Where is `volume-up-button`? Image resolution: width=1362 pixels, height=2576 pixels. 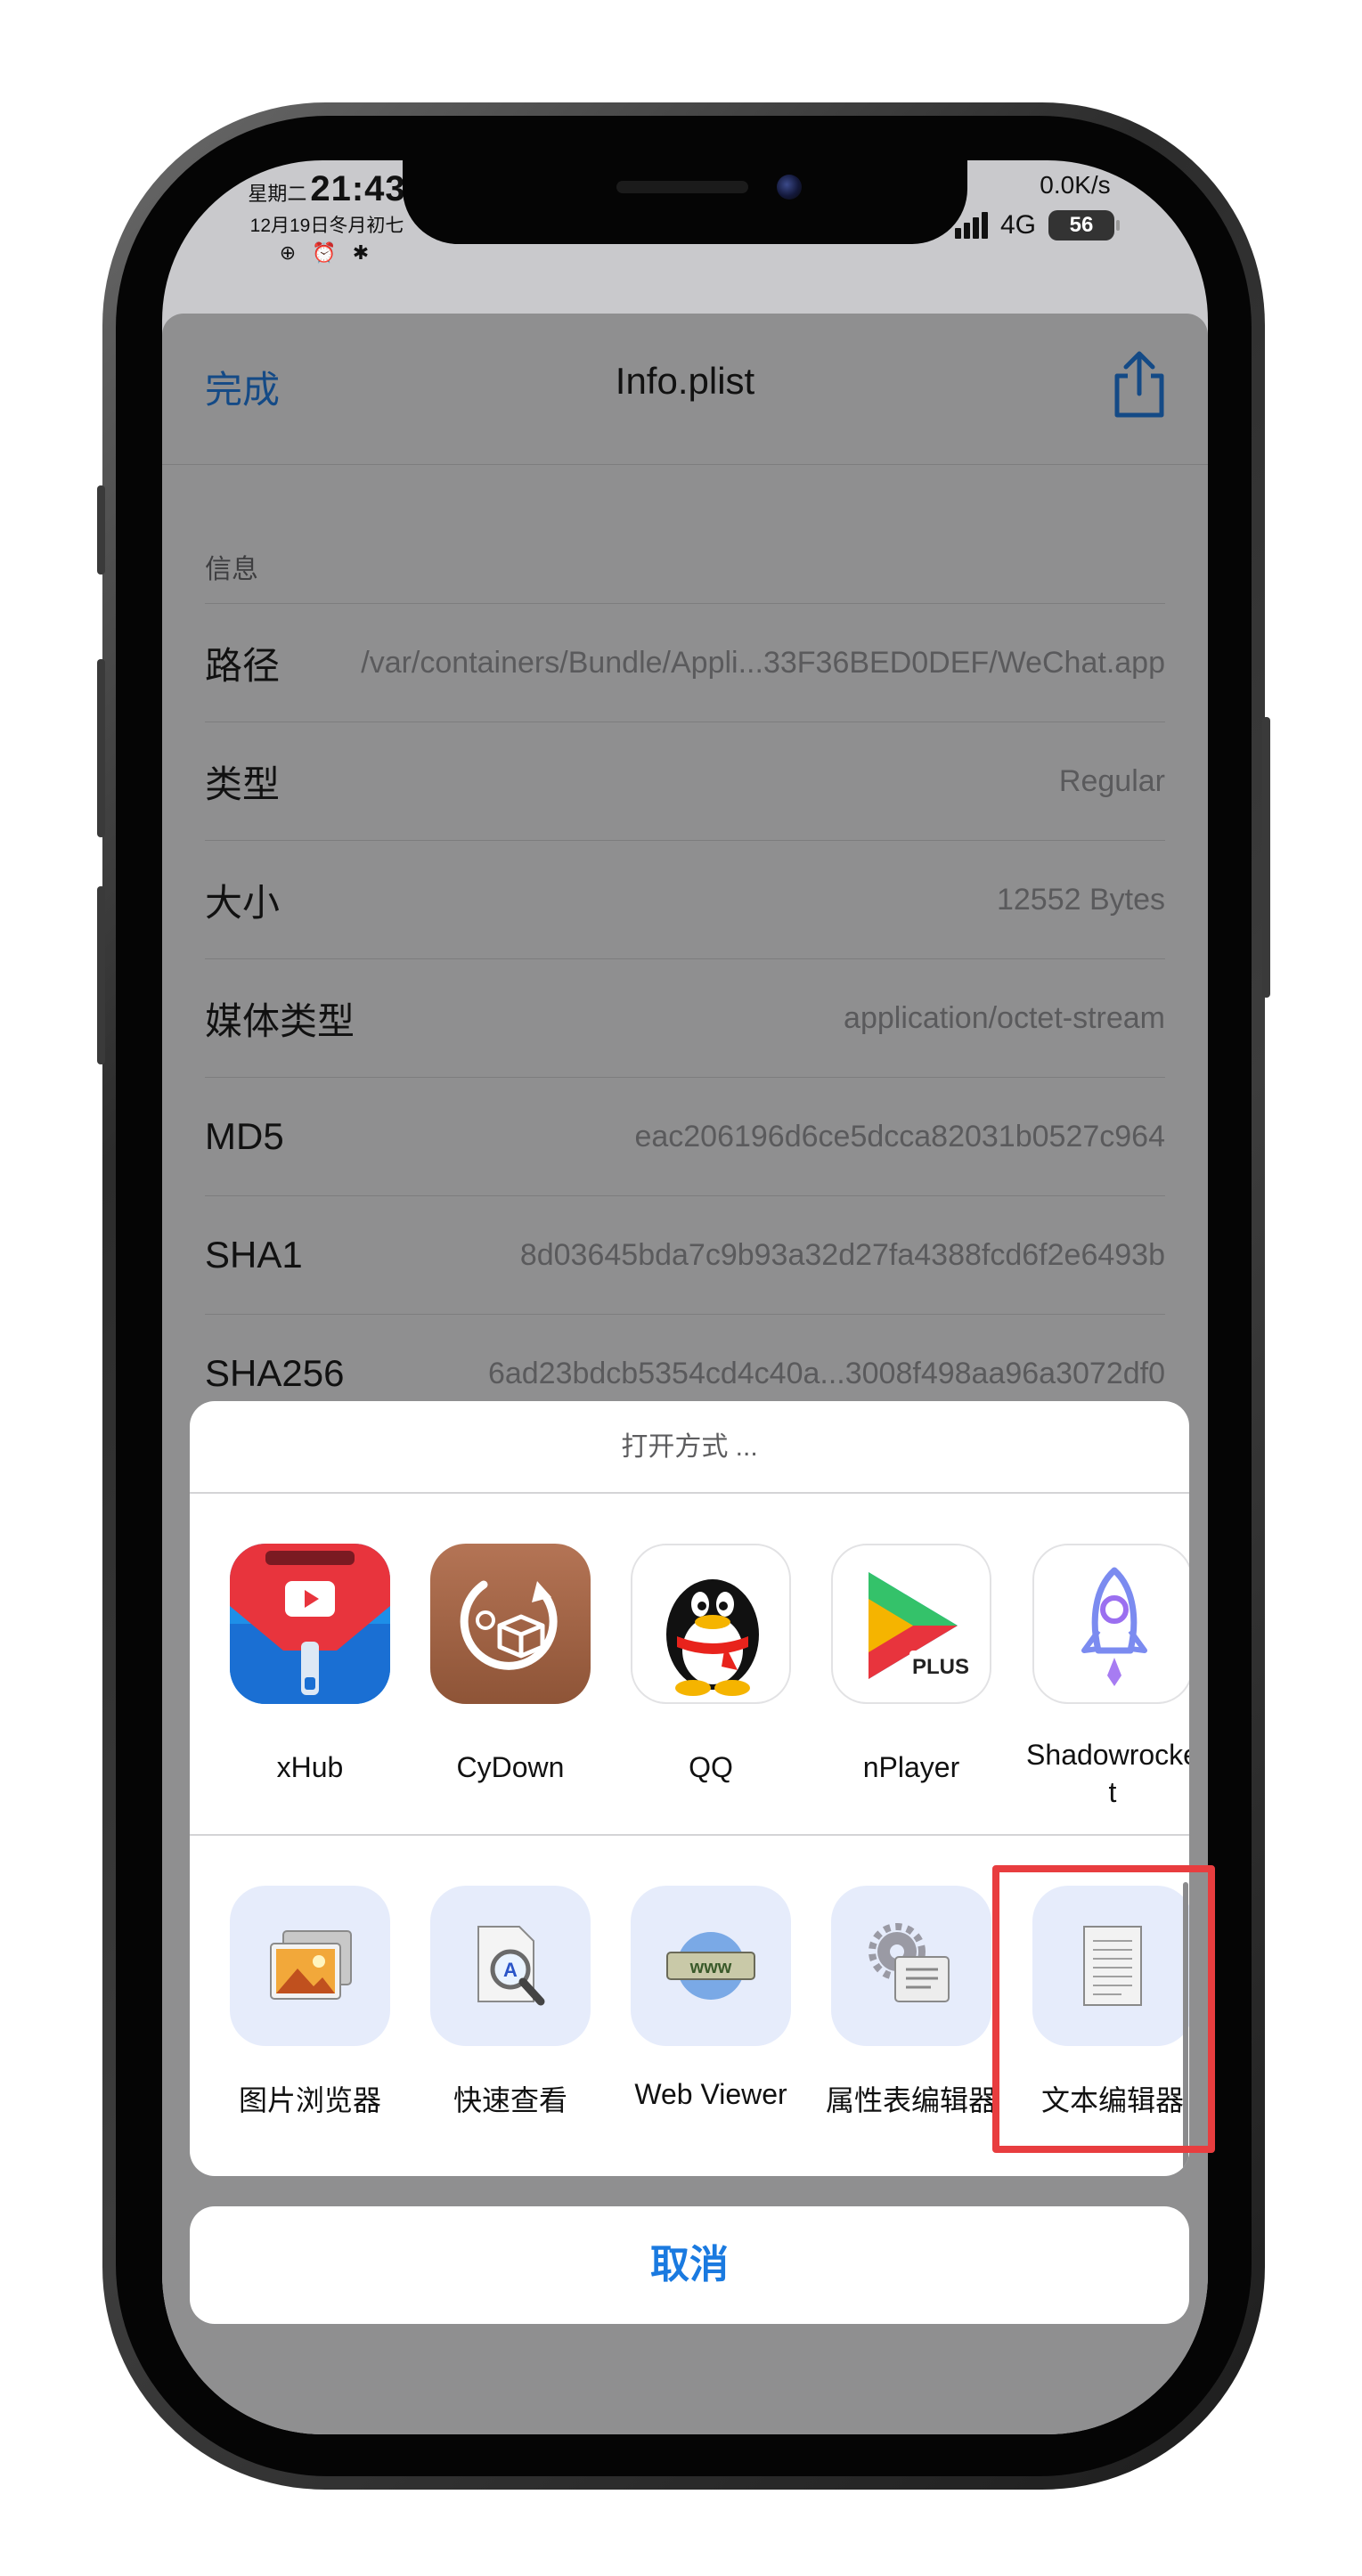
volume-up-button is located at coordinates (101, 748).